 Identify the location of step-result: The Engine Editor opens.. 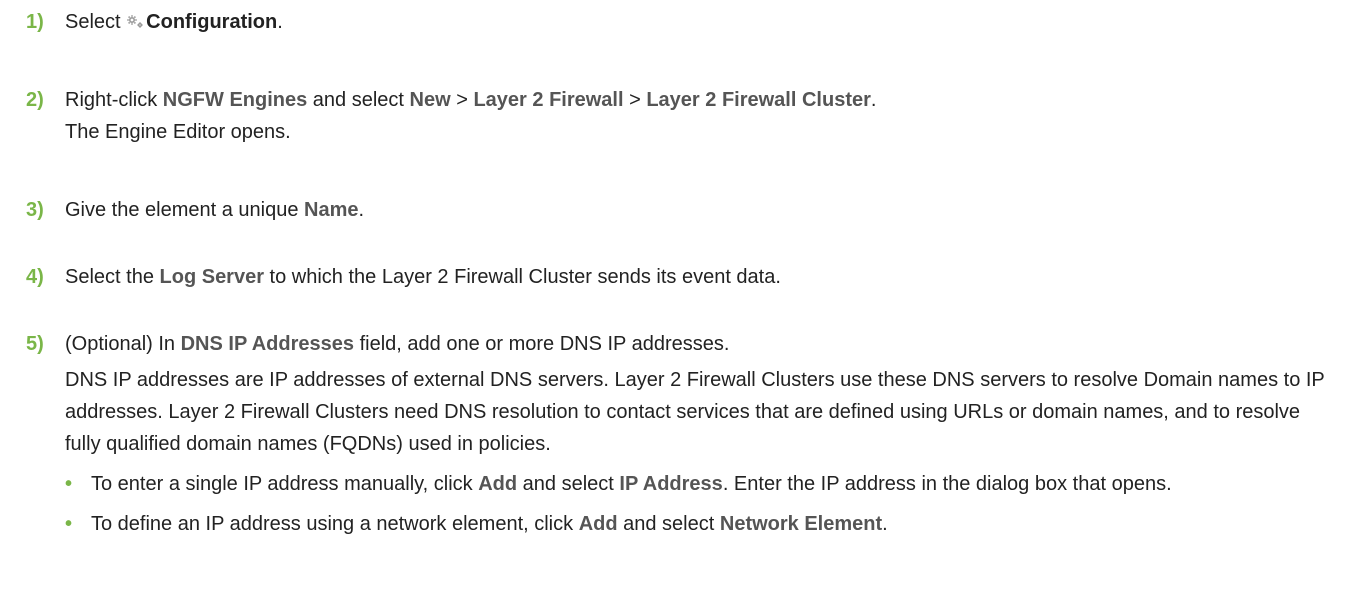
(178, 132).